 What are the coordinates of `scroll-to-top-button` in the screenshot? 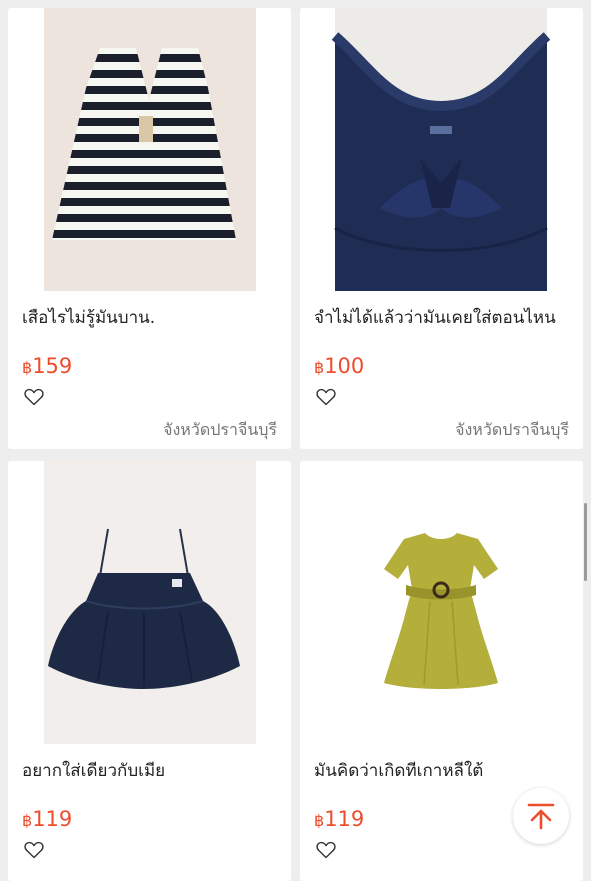 It's located at (541, 816).